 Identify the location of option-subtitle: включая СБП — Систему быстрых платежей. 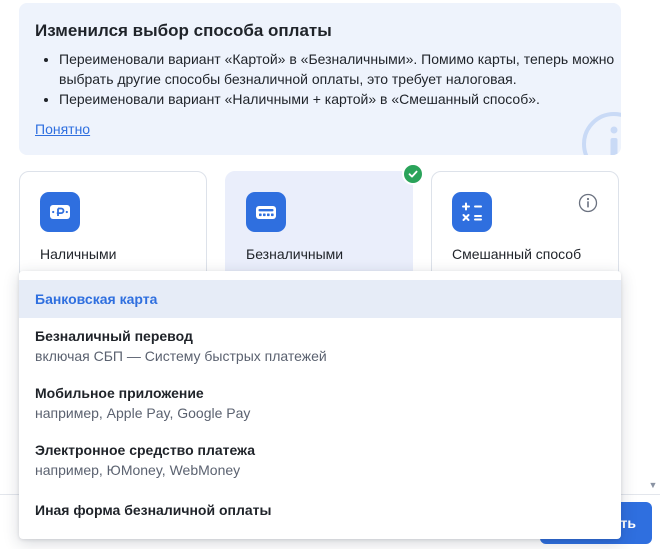
(181, 356).